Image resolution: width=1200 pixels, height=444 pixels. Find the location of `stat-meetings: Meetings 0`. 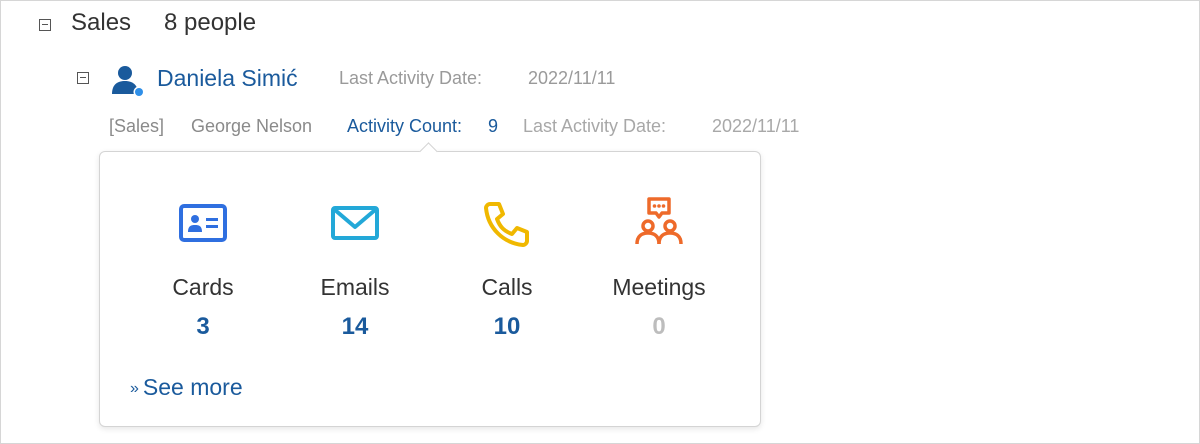

stat-meetings: Meetings 0 is located at coordinates (659, 252).